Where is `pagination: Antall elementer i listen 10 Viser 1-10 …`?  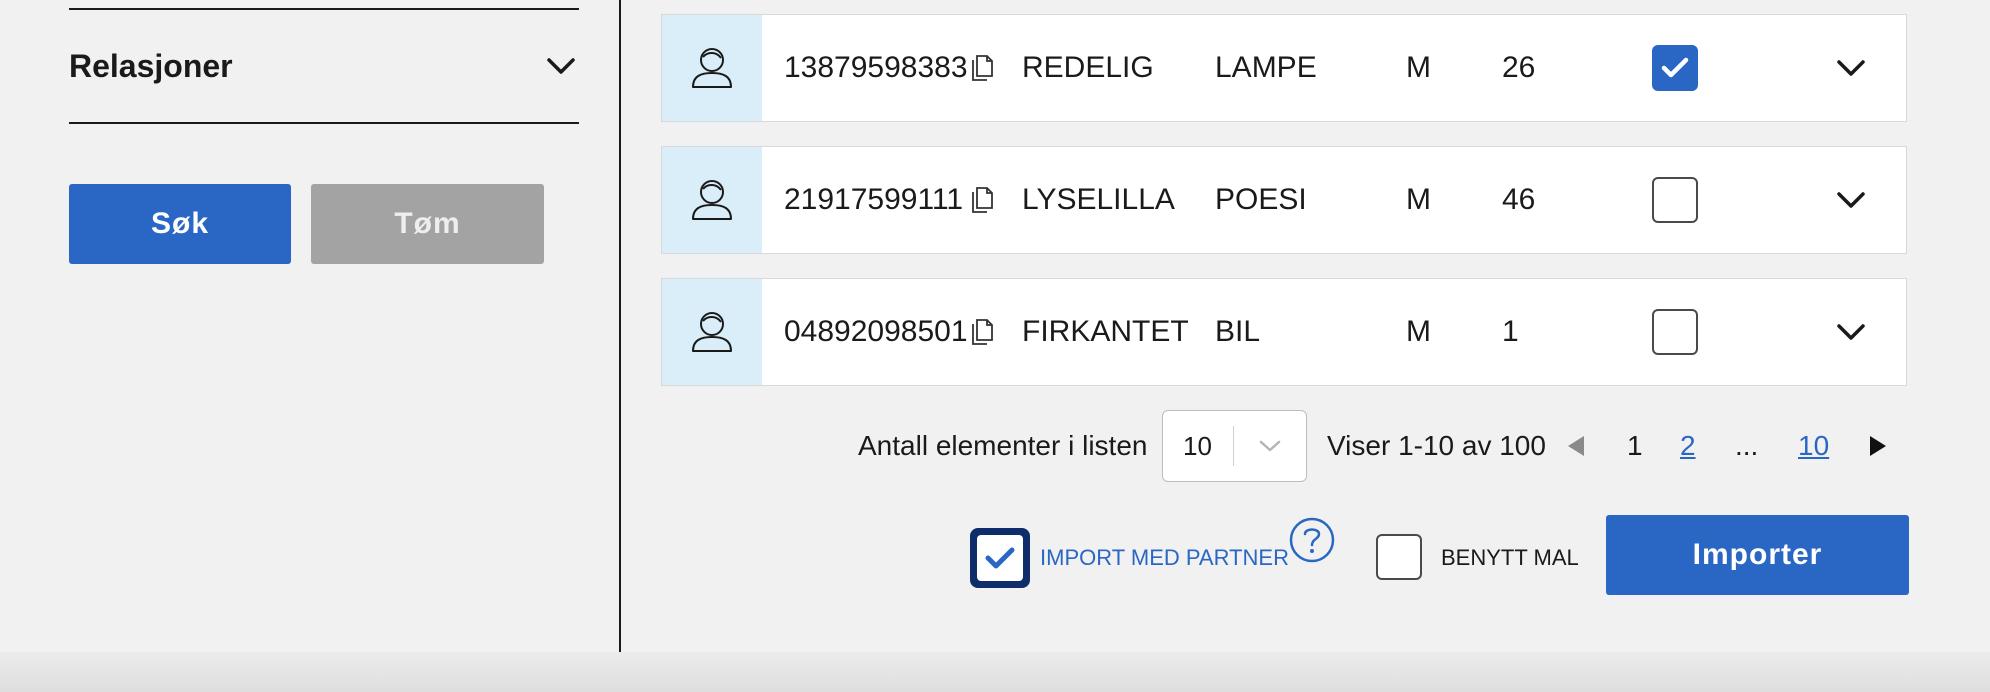
pagination: Antall elementer i listen 10 Viser 1-10 … is located at coordinates (995, 446).